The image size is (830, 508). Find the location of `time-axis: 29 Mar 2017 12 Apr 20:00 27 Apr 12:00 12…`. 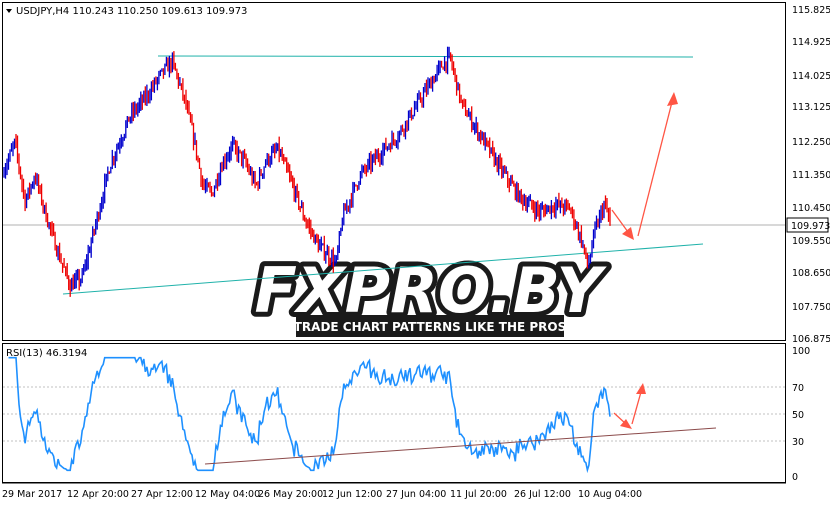

time-axis: 29 Mar 2017 12 Apr 20:00 27 Apr 12:00 12… is located at coordinates (322, 494).